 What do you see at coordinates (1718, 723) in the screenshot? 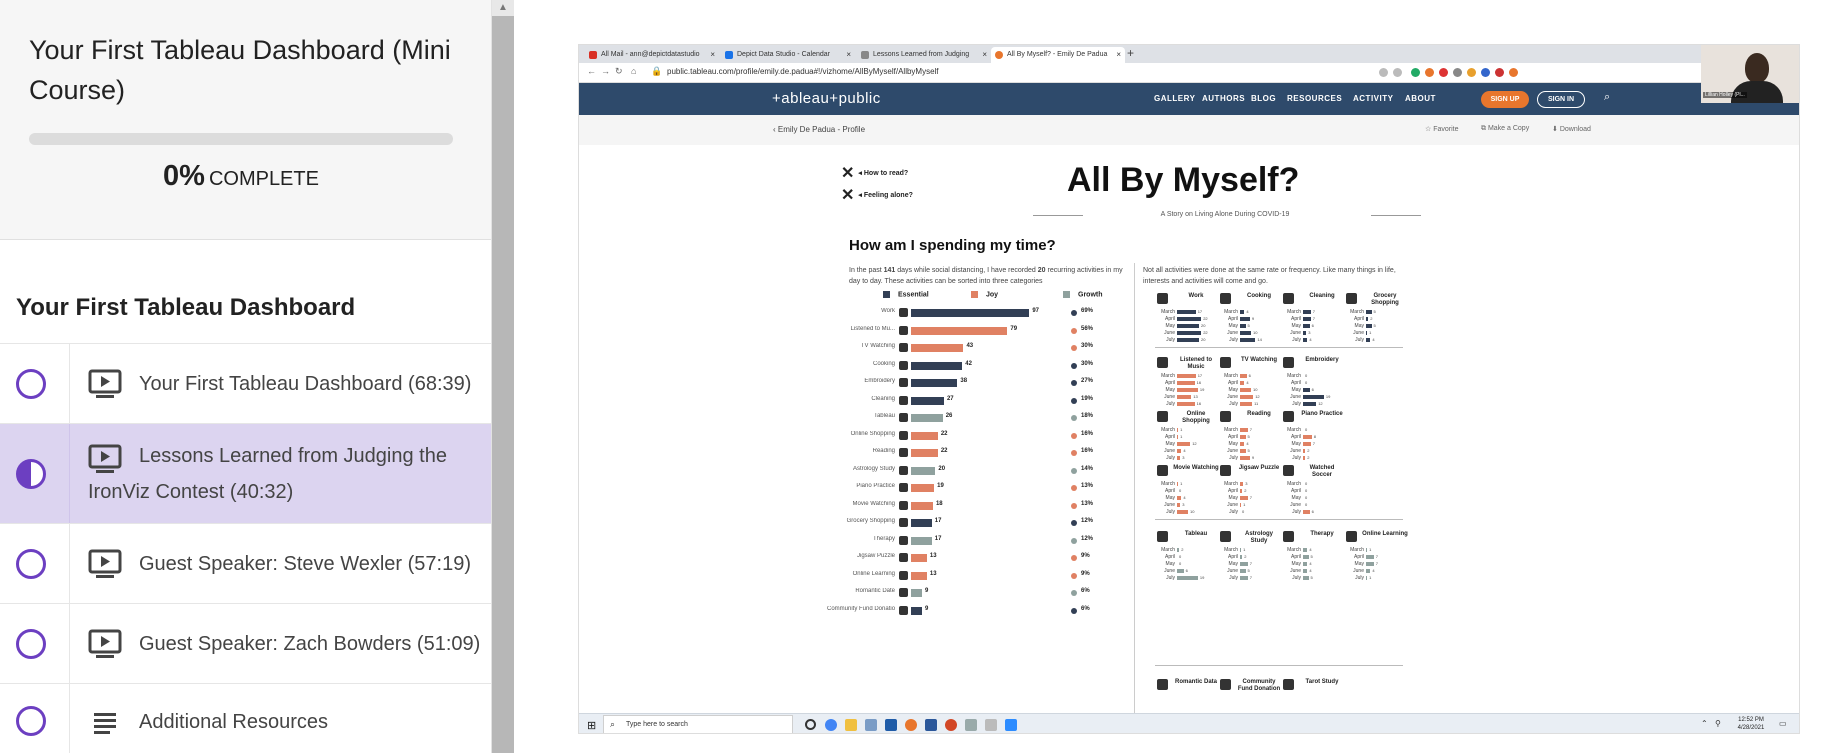
I see `network-icon: ⚲` at bounding box center [1718, 723].